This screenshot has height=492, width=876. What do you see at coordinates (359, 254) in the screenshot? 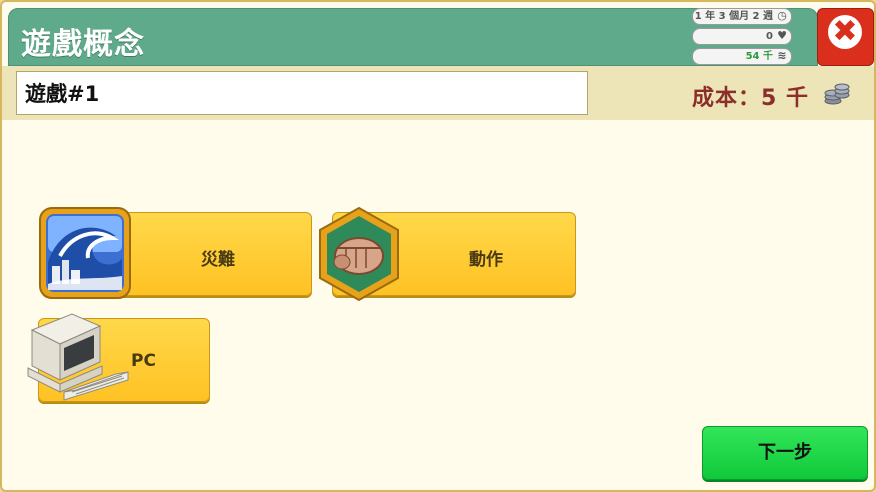
I see `fist-icon` at bounding box center [359, 254].